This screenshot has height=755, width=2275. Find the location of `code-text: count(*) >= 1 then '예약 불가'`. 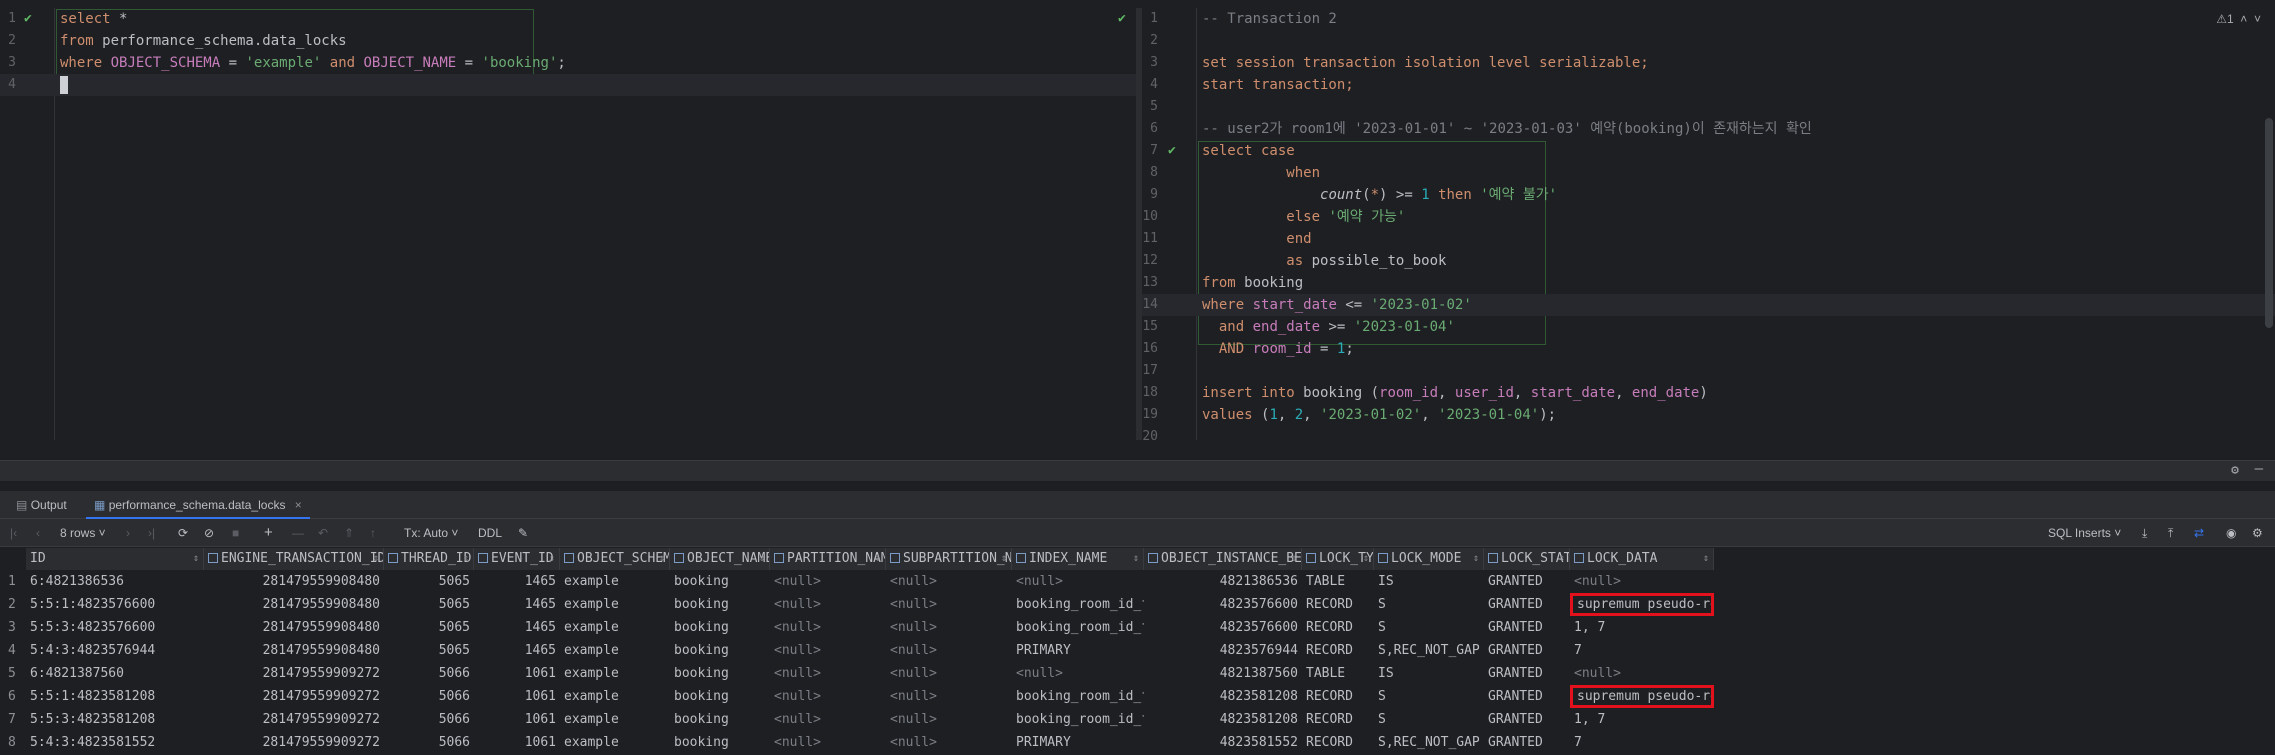

code-text: count(*) >= 1 then '예약 불가' is located at coordinates (1379, 195).